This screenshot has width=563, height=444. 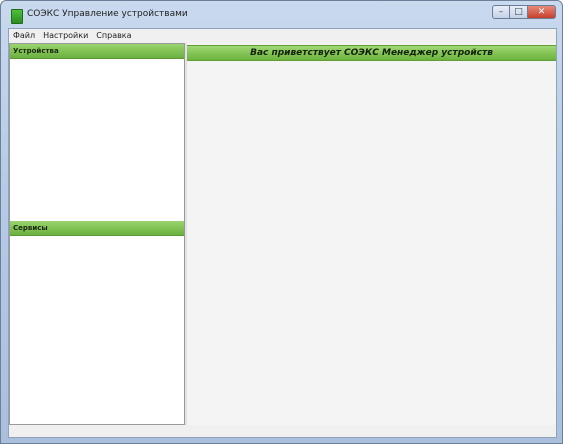 I want to click on service-list, so click(x=97, y=330).